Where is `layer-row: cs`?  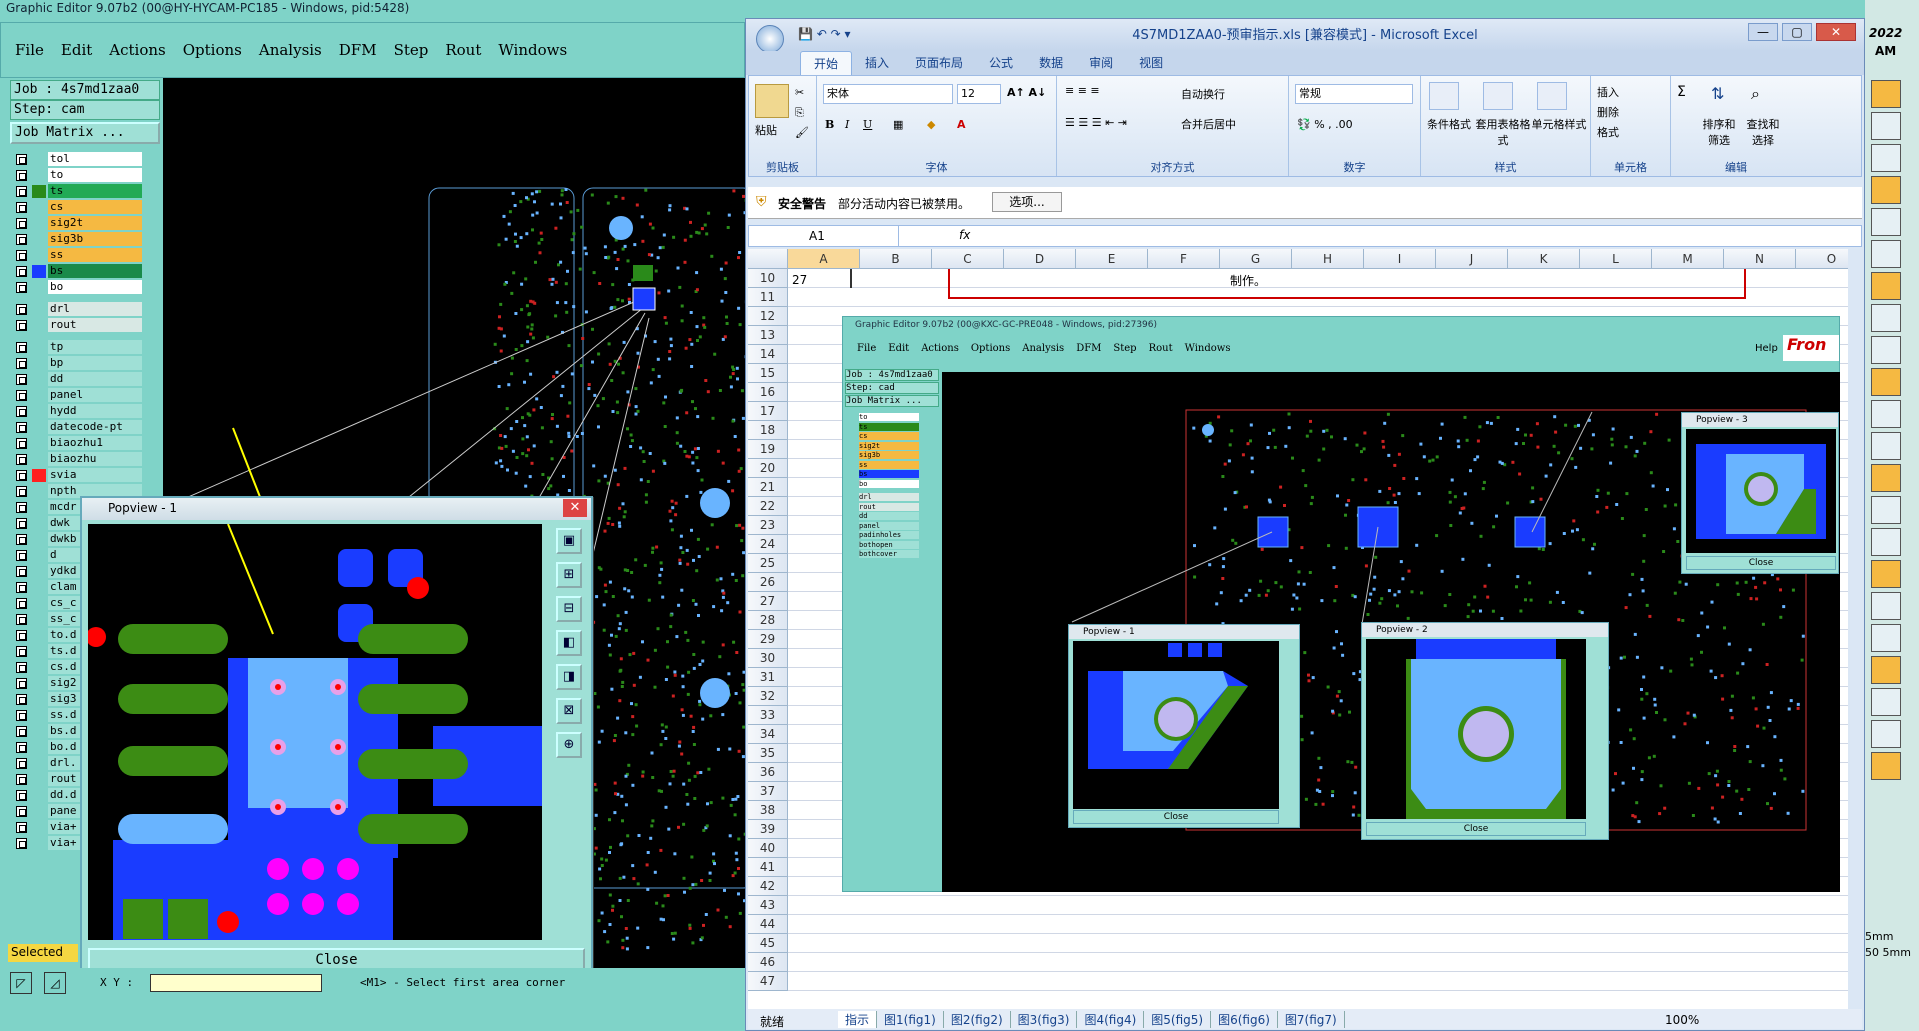
layer-row: cs is located at coordinates (87, 207).